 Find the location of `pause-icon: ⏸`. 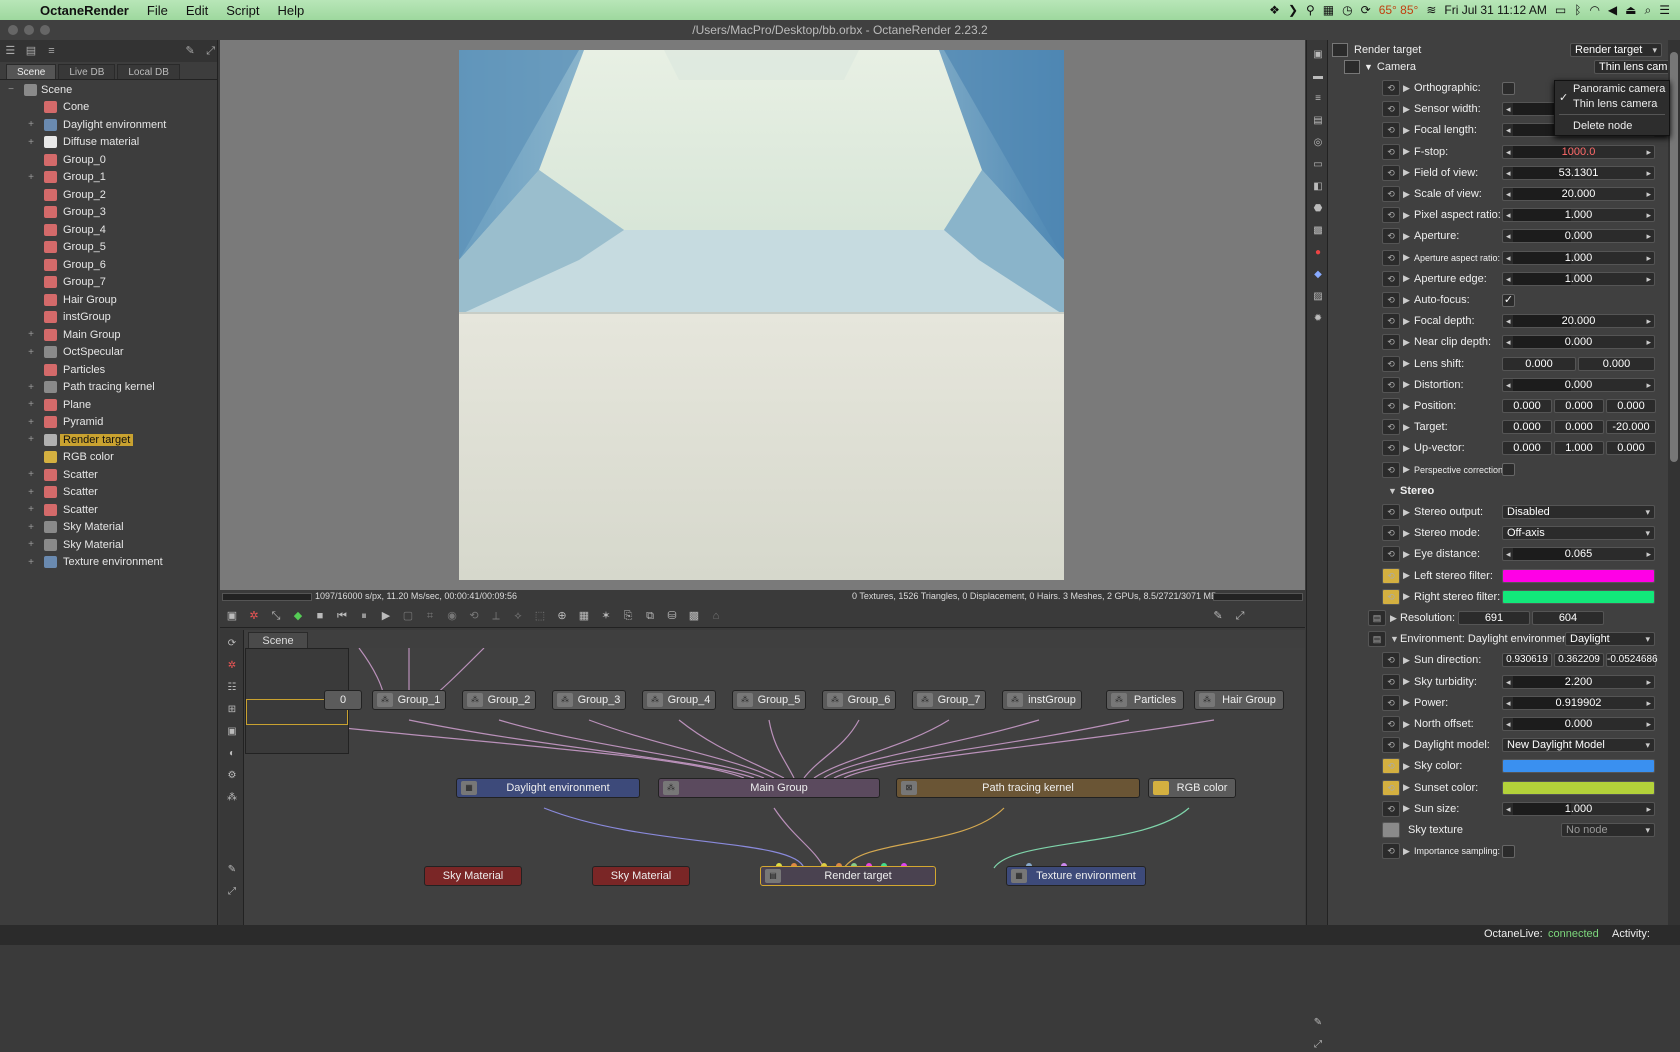

pause-icon: ⏸ is located at coordinates (364, 616).